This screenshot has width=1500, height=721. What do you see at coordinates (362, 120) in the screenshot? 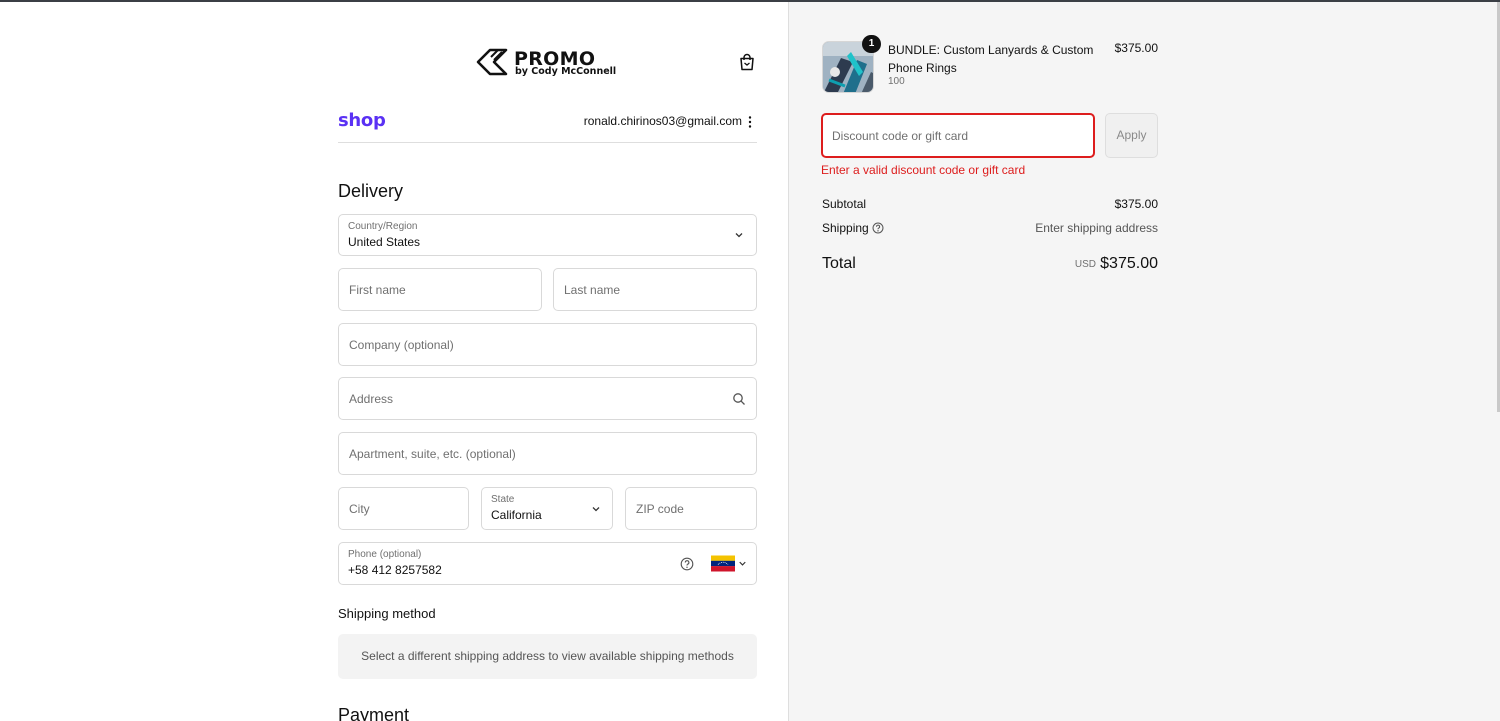
I see `shop-pay-logo: shop` at bounding box center [362, 120].